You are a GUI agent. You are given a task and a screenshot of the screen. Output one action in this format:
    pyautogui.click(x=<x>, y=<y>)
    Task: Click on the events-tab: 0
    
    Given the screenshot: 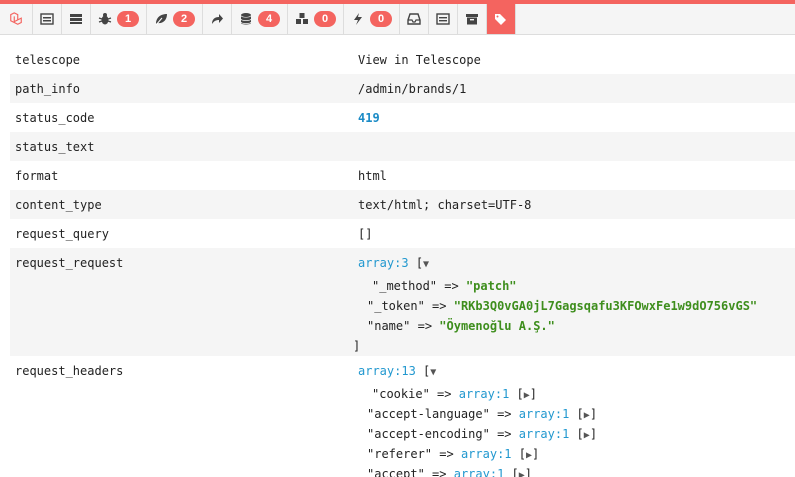 What is the action you would take?
    pyautogui.click(x=372, y=19)
    